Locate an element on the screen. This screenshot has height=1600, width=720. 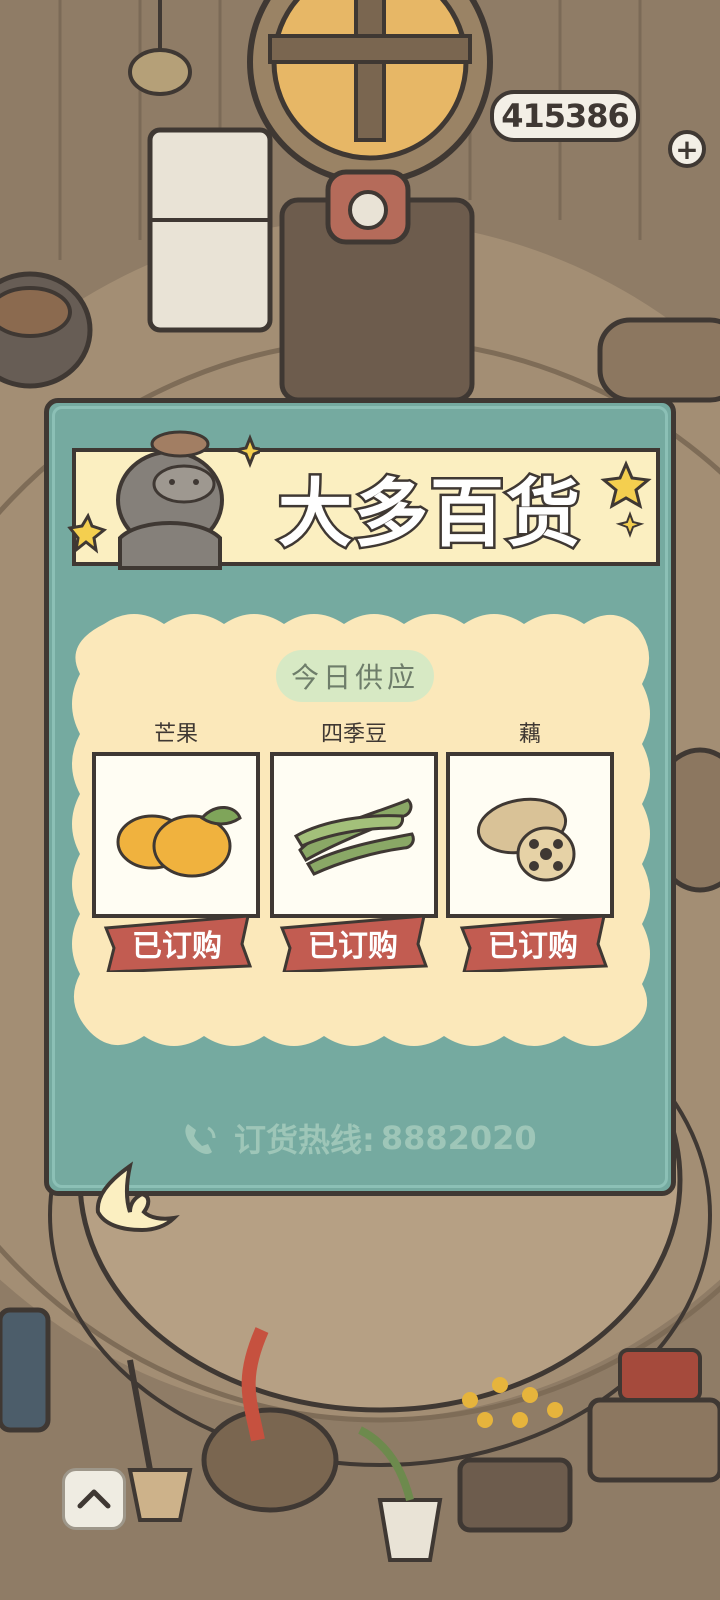
item-name-lotus-root: 藕 is located at coordinates (529, 734).